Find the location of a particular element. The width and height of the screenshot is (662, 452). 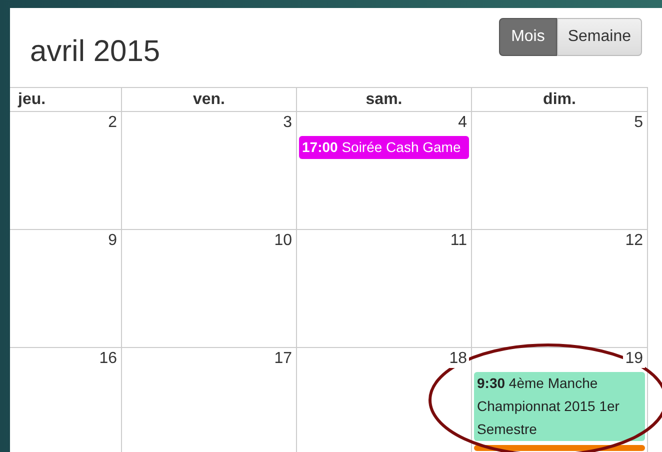

weekday-label: dim. is located at coordinates (559, 99).